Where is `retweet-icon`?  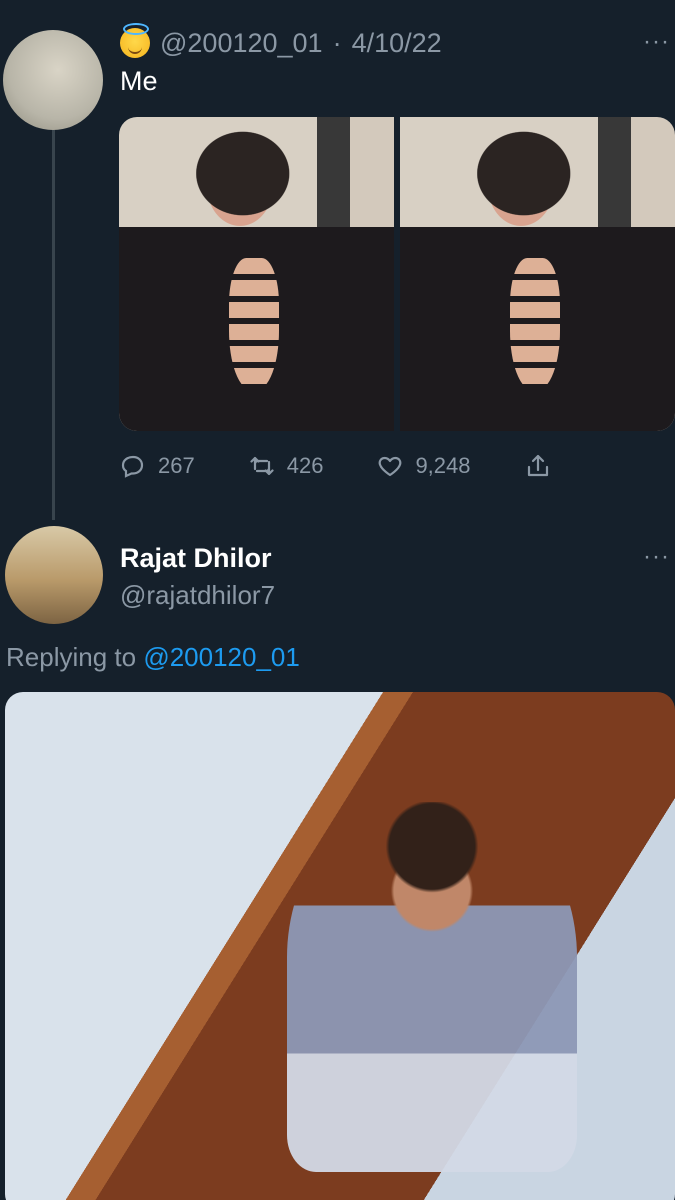
retweet-icon is located at coordinates (262, 466).